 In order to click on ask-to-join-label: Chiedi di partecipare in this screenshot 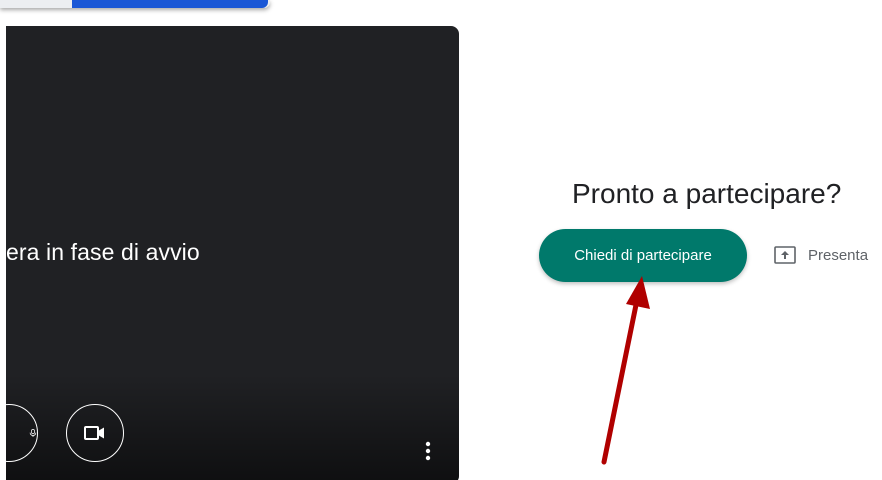, I will do `click(643, 255)`.